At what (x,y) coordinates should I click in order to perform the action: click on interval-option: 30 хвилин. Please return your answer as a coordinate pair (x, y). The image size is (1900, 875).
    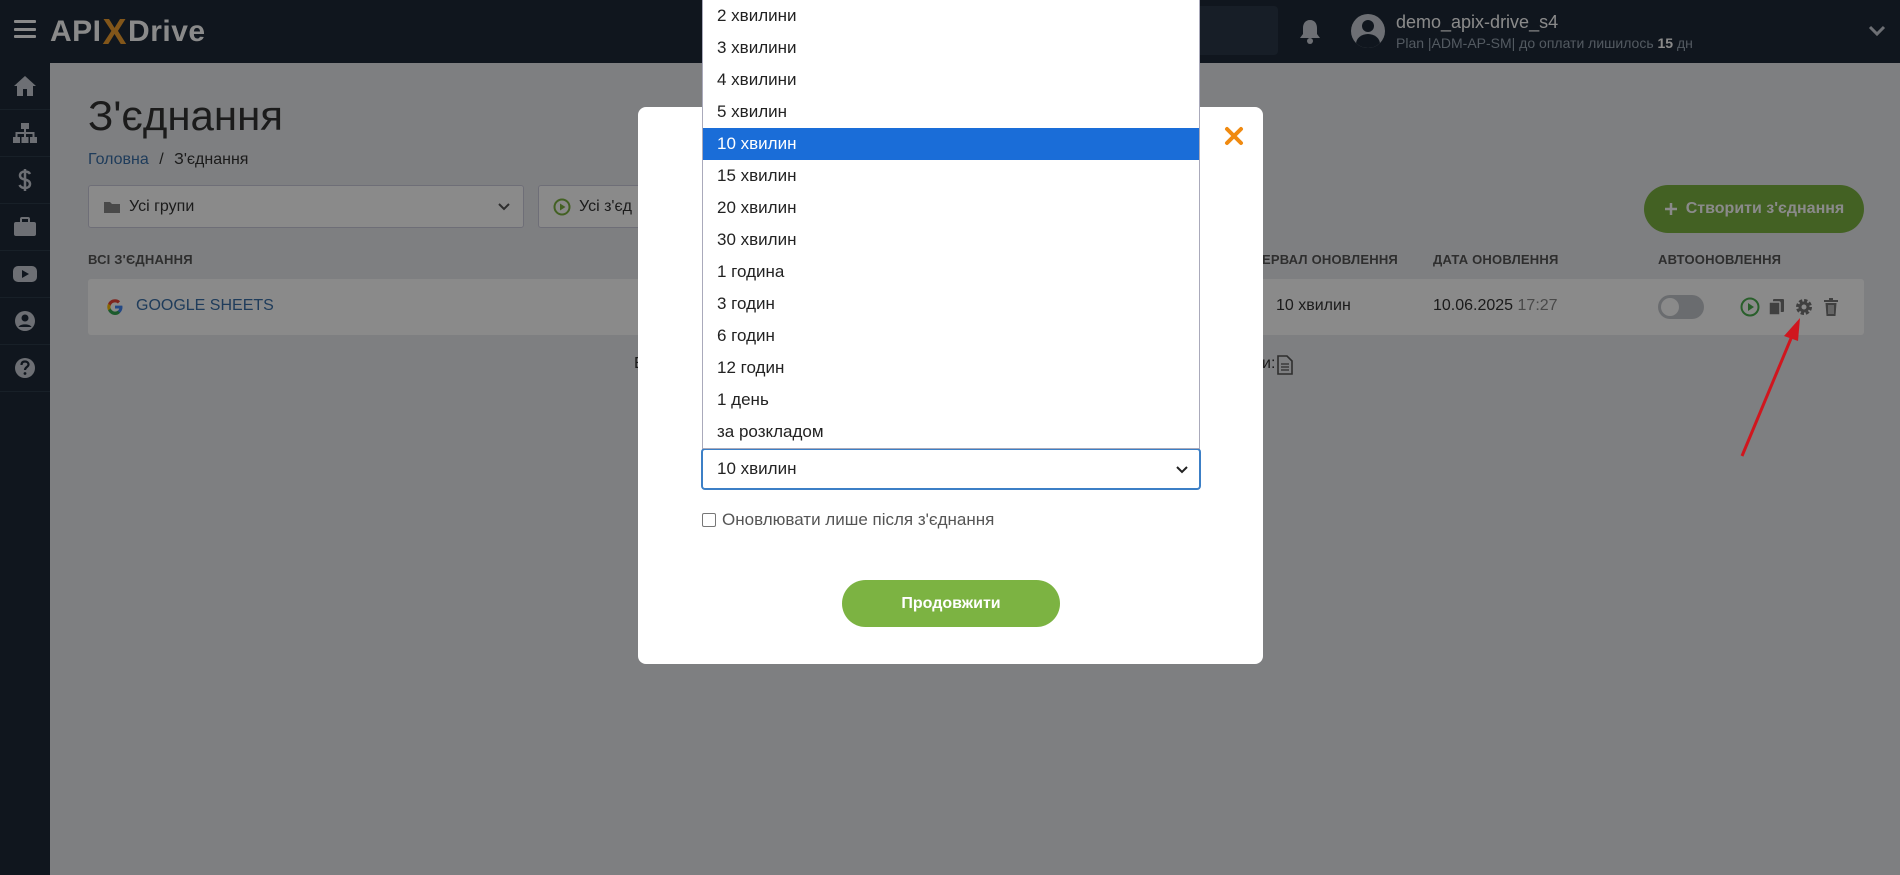
    Looking at the image, I should click on (951, 240).